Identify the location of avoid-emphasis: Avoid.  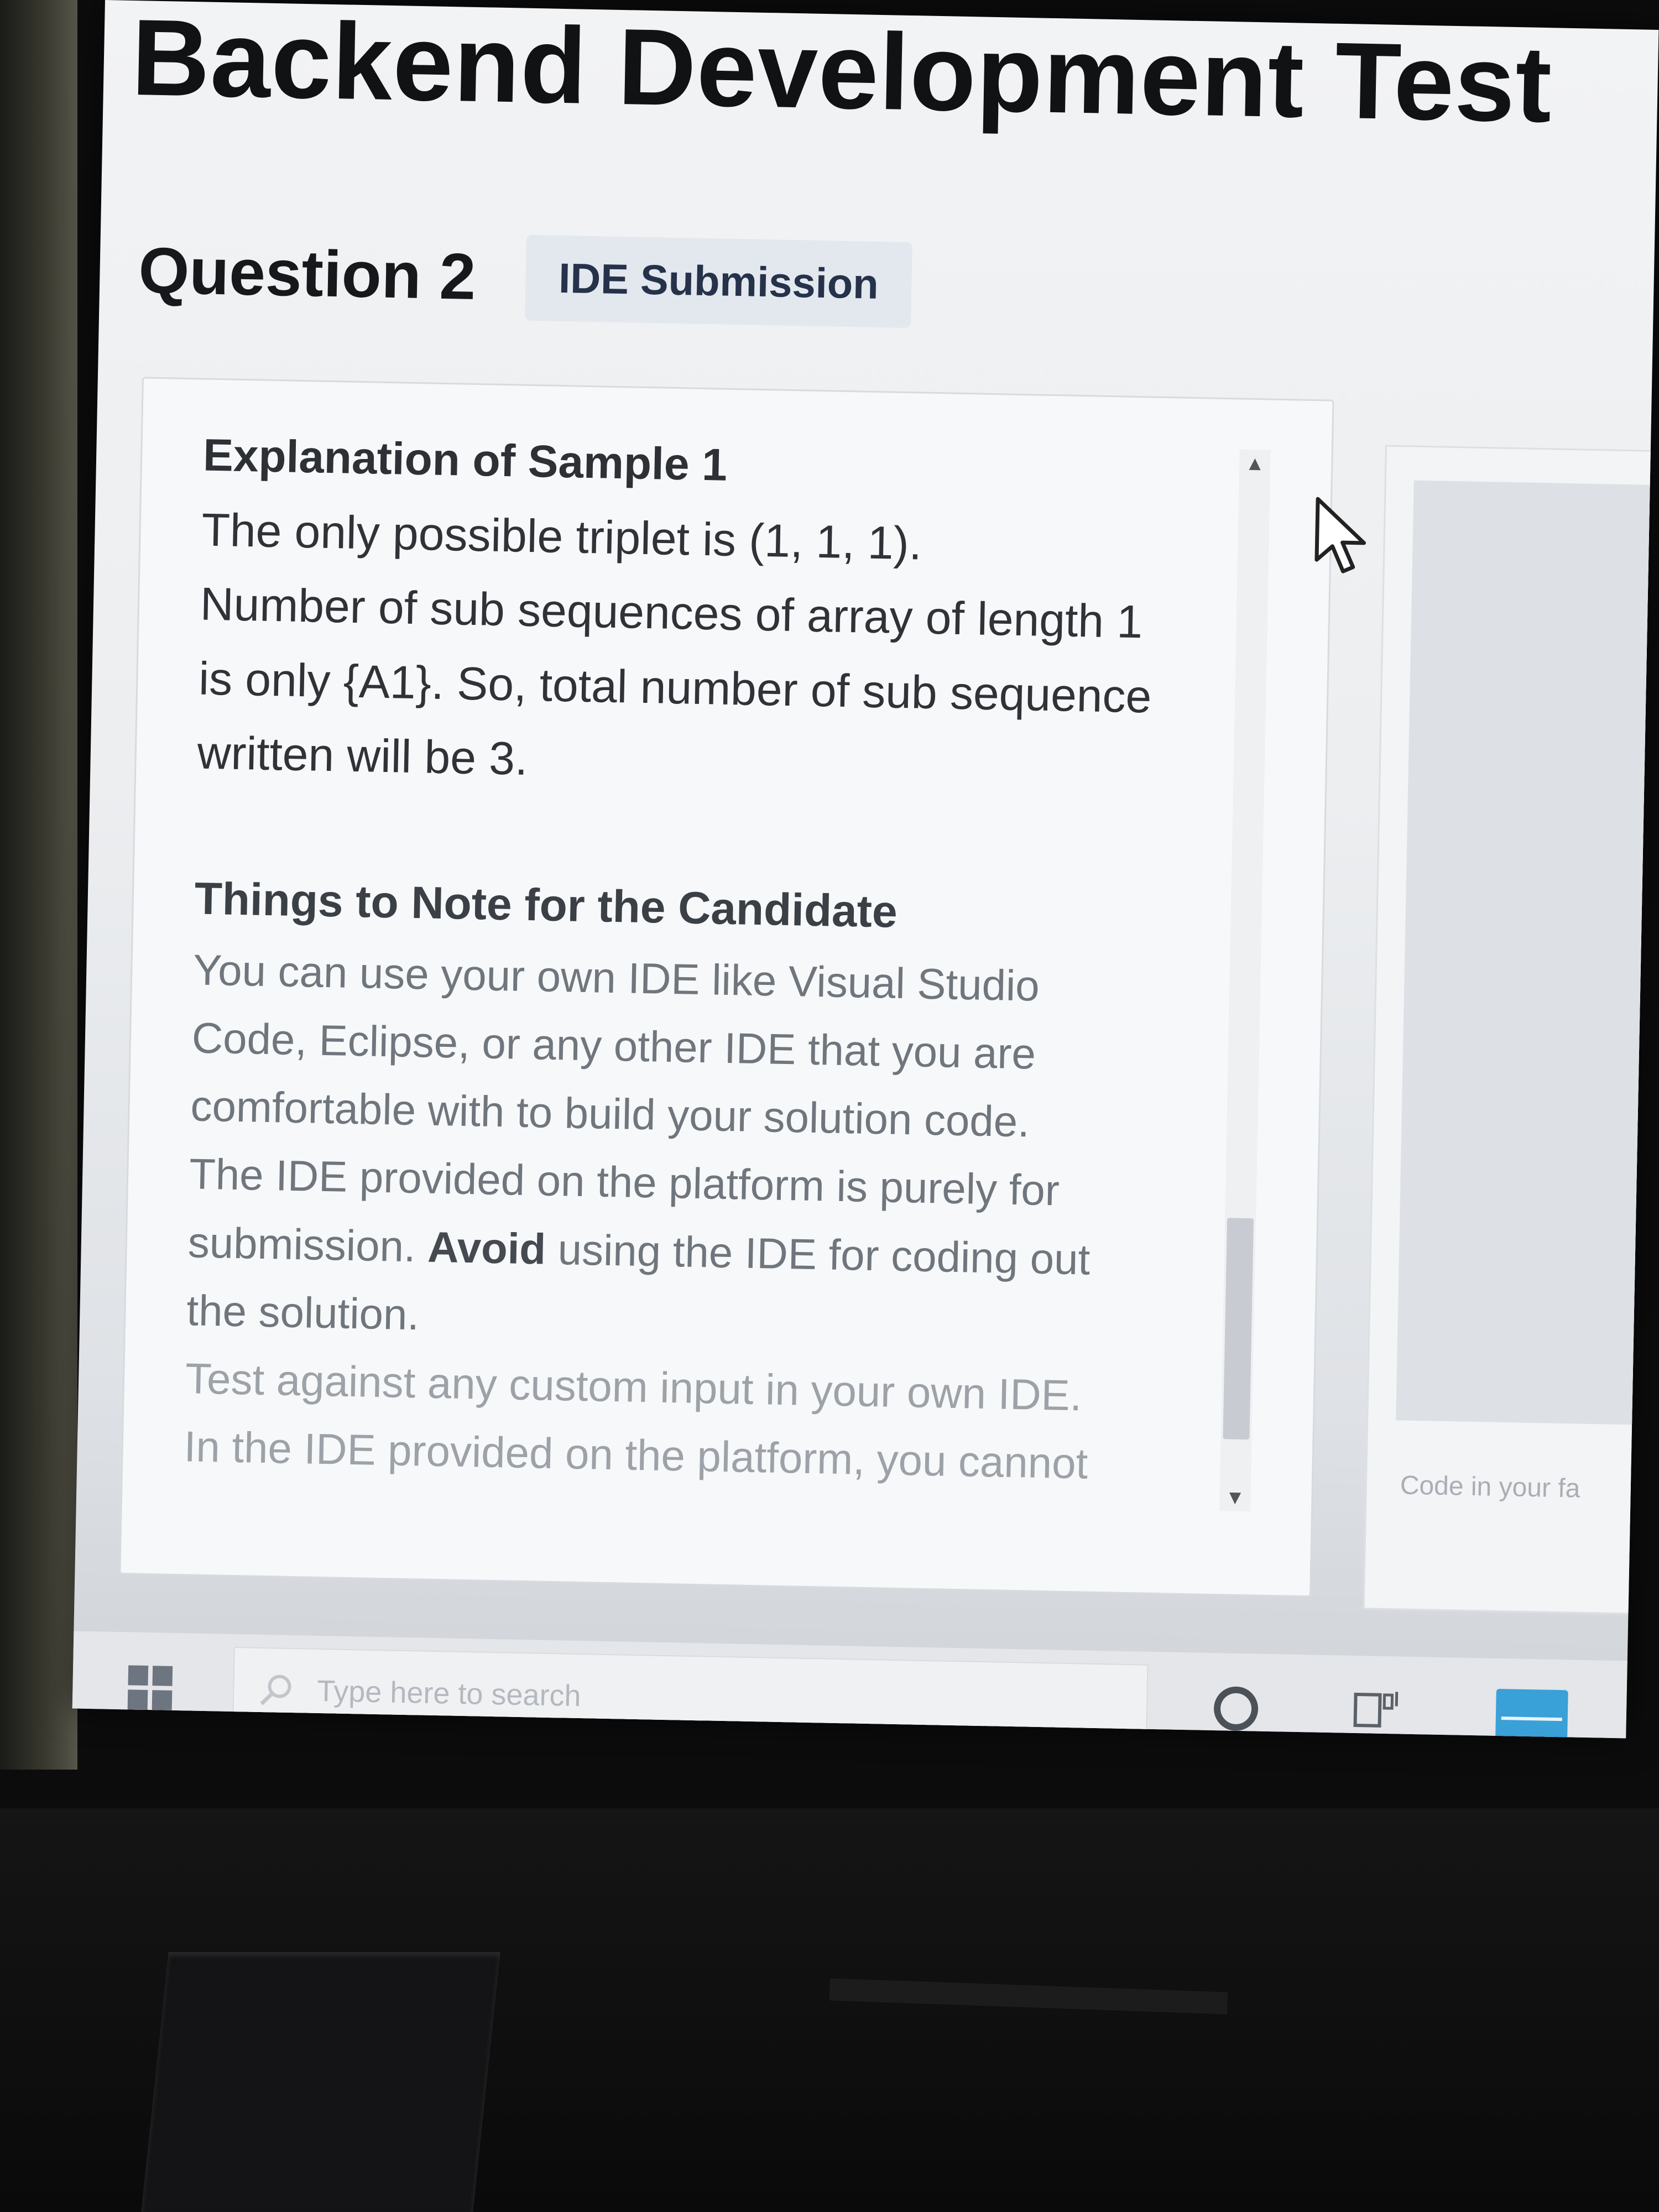
(487, 1248).